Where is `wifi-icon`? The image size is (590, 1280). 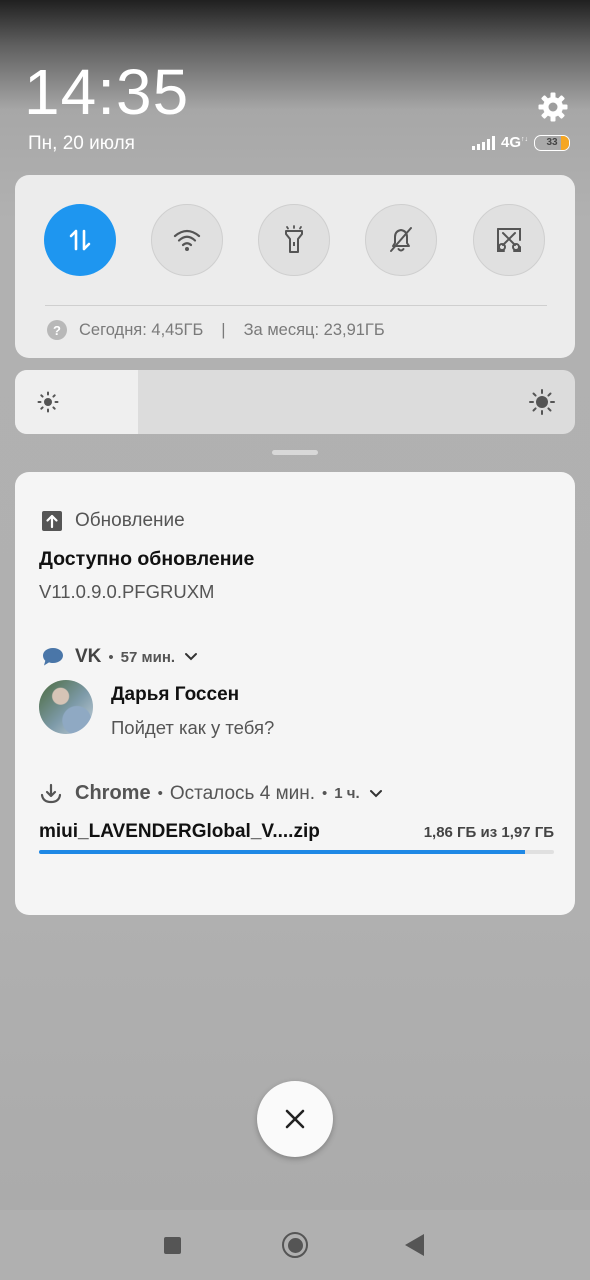
wifi-icon is located at coordinates (187, 240).